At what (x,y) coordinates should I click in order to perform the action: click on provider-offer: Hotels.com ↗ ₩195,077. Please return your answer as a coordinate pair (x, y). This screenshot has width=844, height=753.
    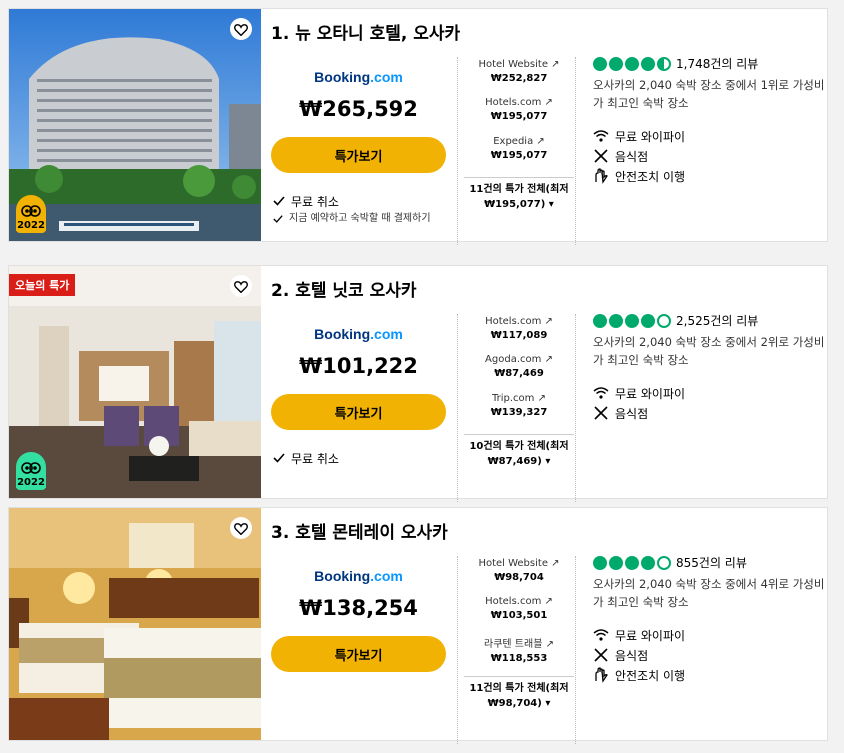
    Looking at the image, I should click on (519, 109).